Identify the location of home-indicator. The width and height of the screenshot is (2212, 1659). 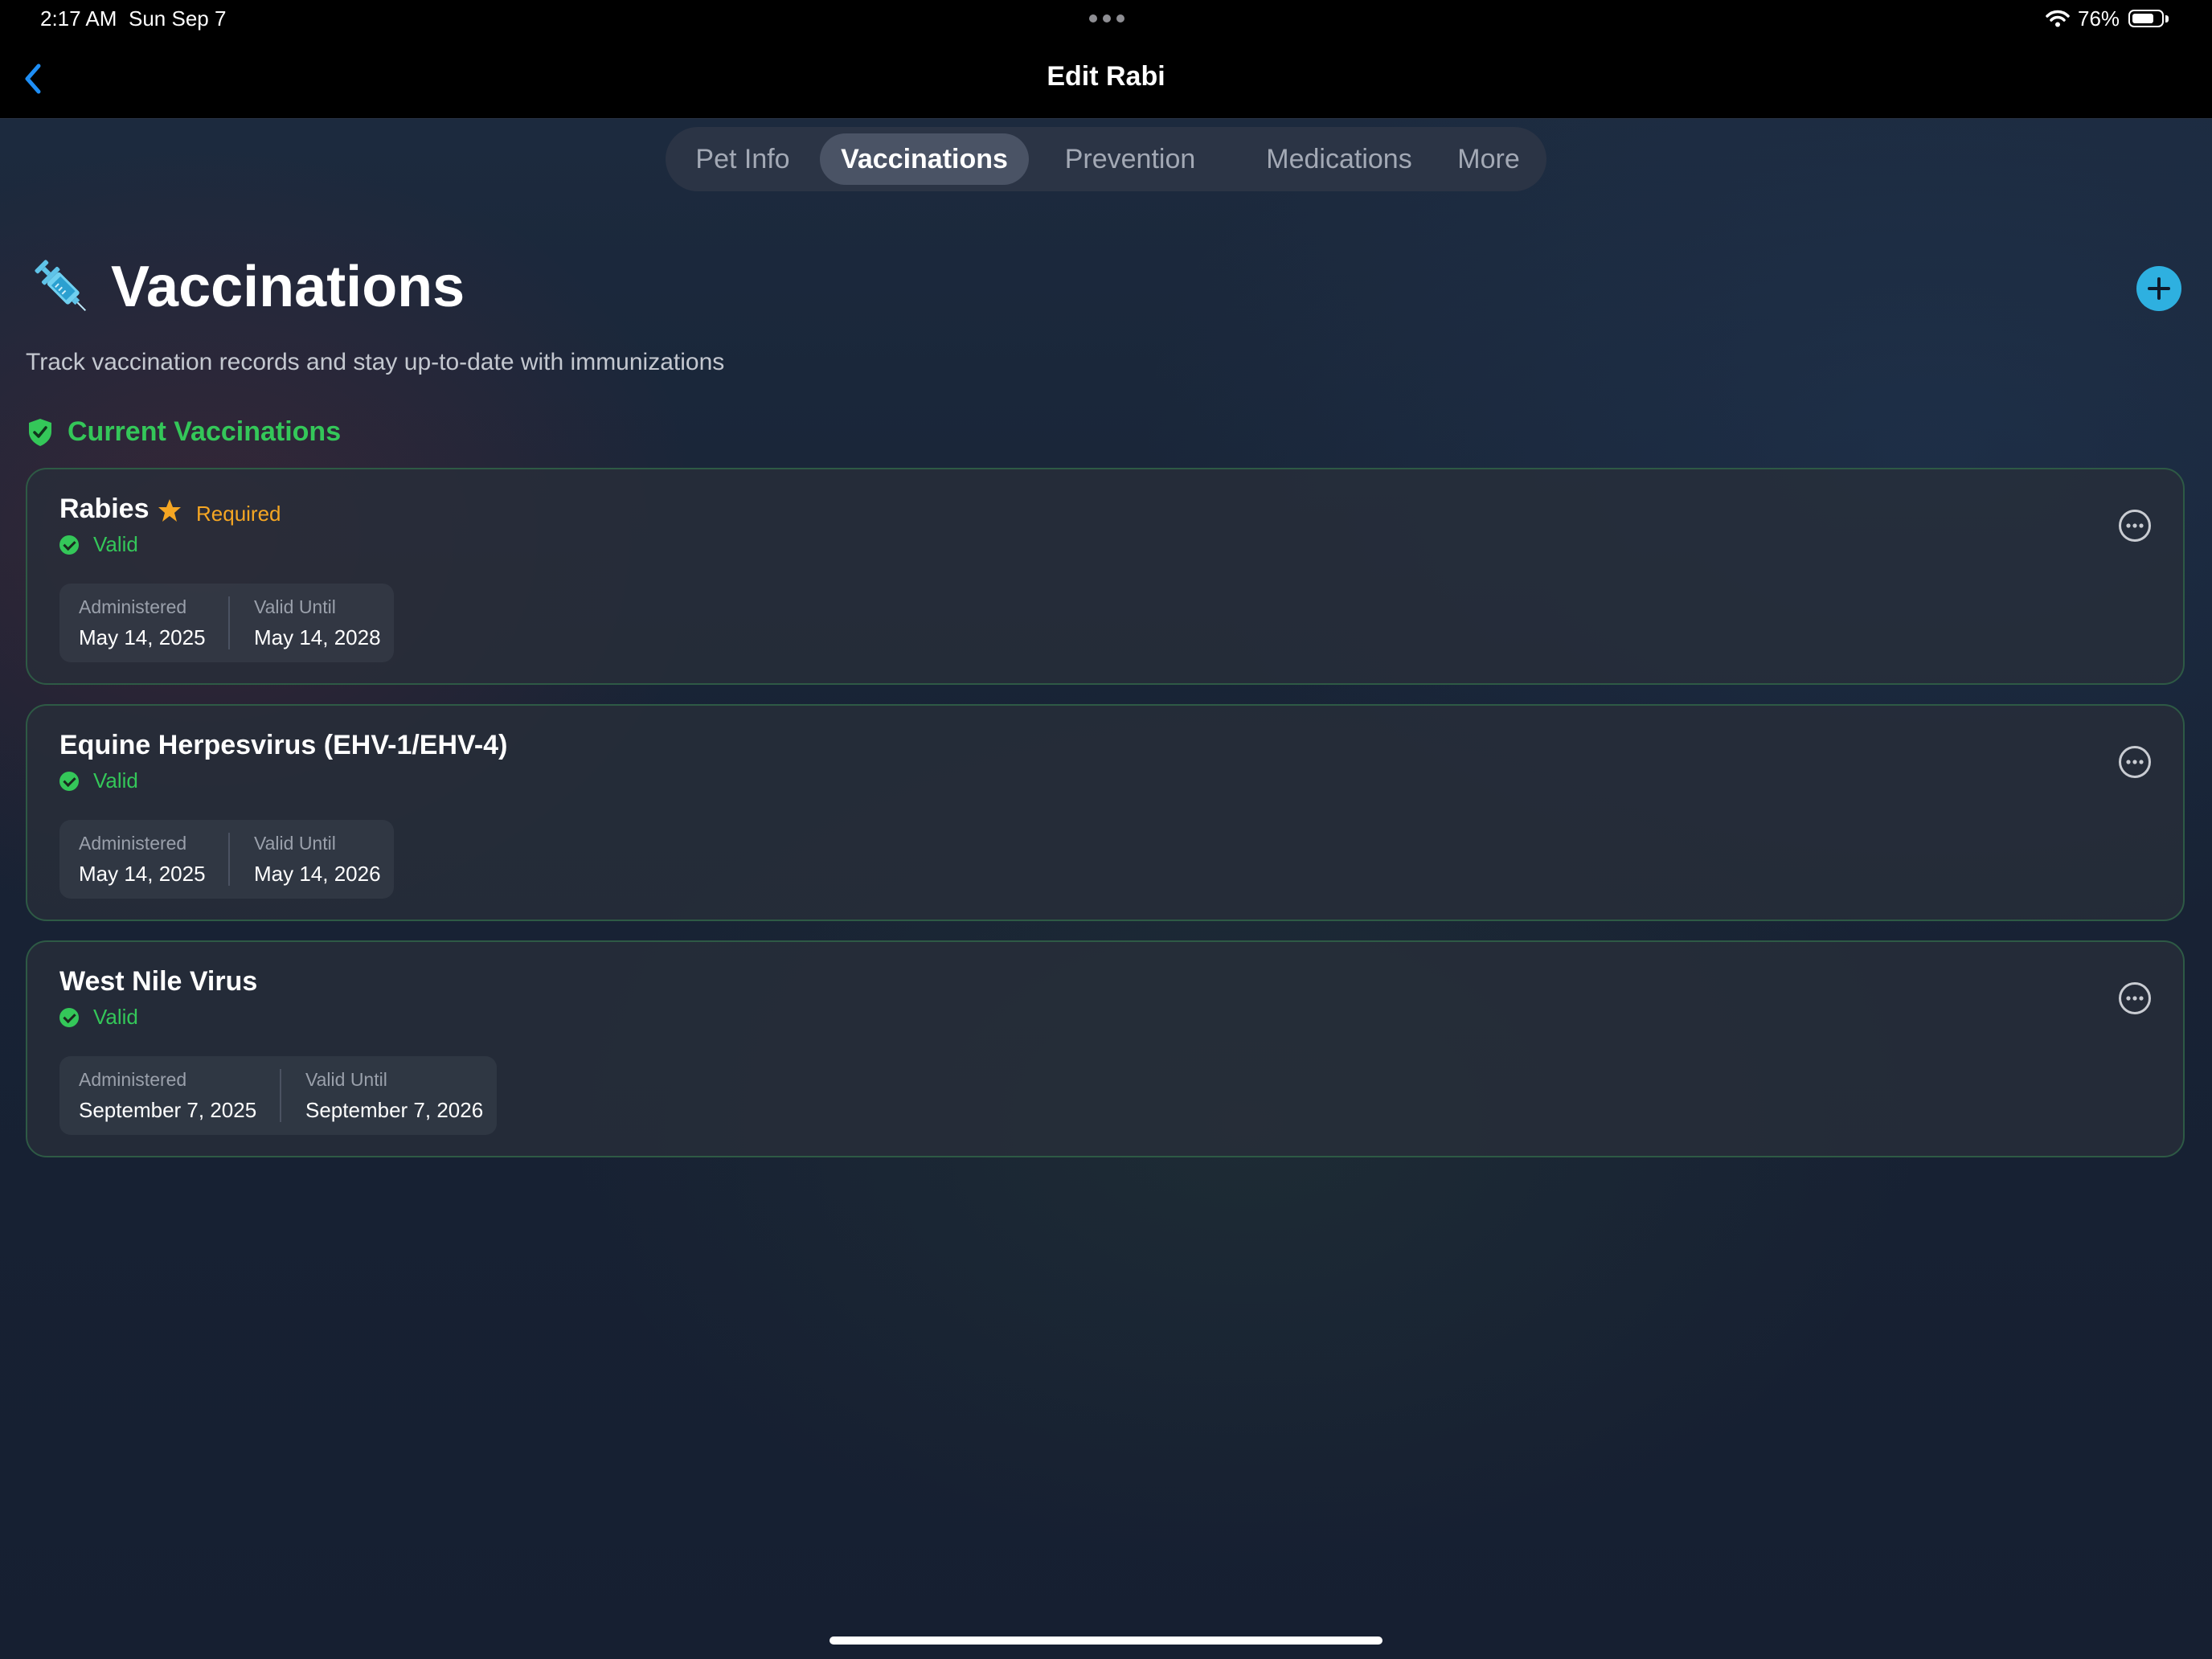
(1106, 1640).